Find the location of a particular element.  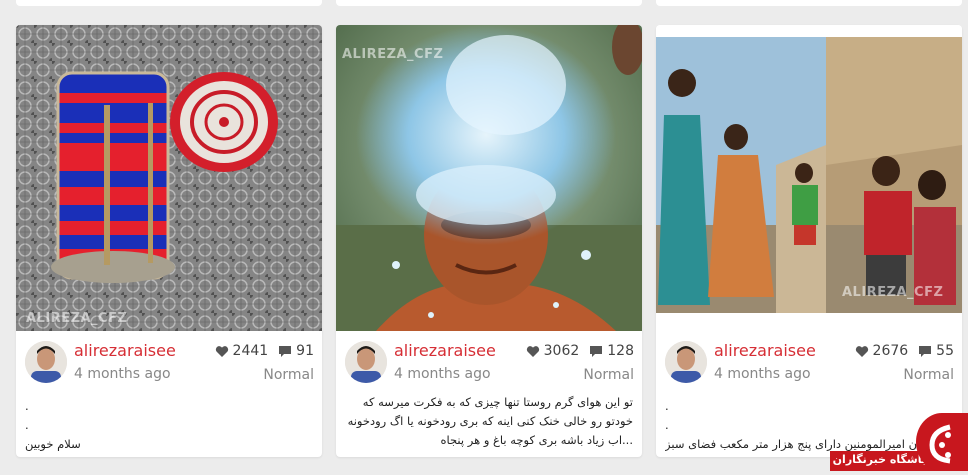

post-stats: 2441 91 is located at coordinates (261, 351).